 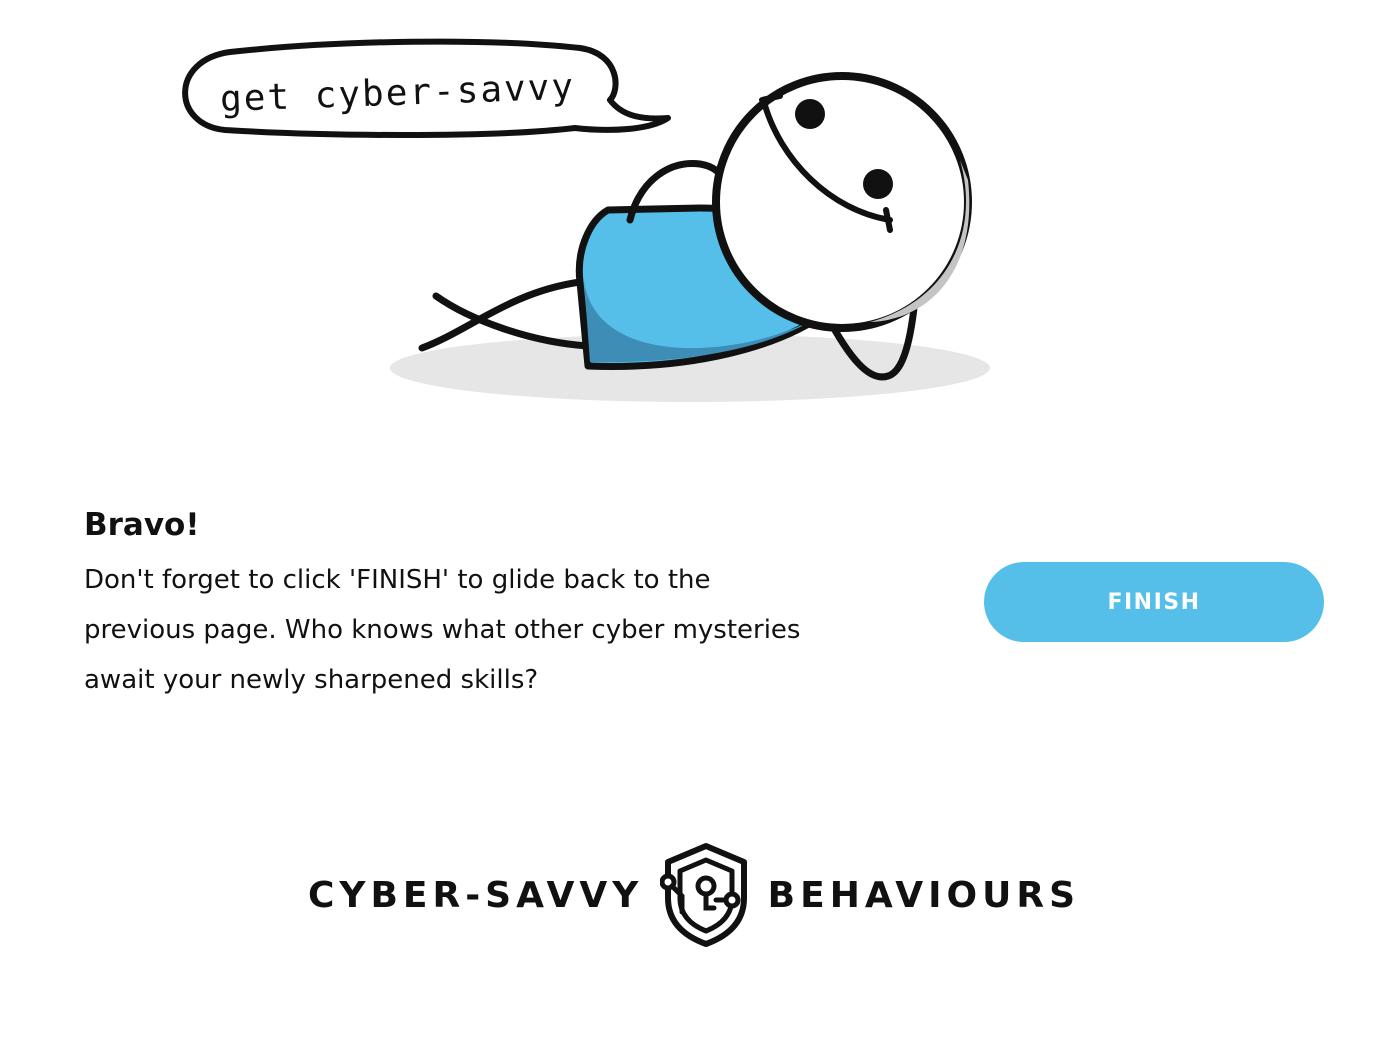 I want to click on speech-bubble: get cyber-savvy, so click(x=426, y=88).